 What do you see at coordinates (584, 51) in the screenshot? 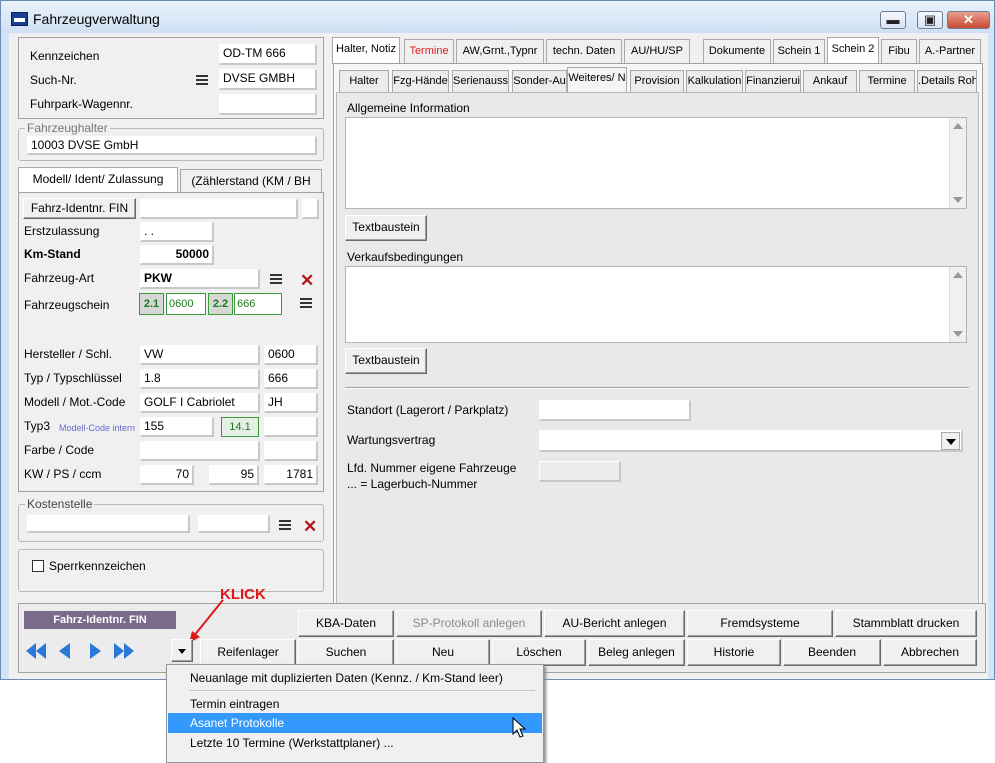
I see `tab-techn-daten: techn. Daten` at bounding box center [584, 51].